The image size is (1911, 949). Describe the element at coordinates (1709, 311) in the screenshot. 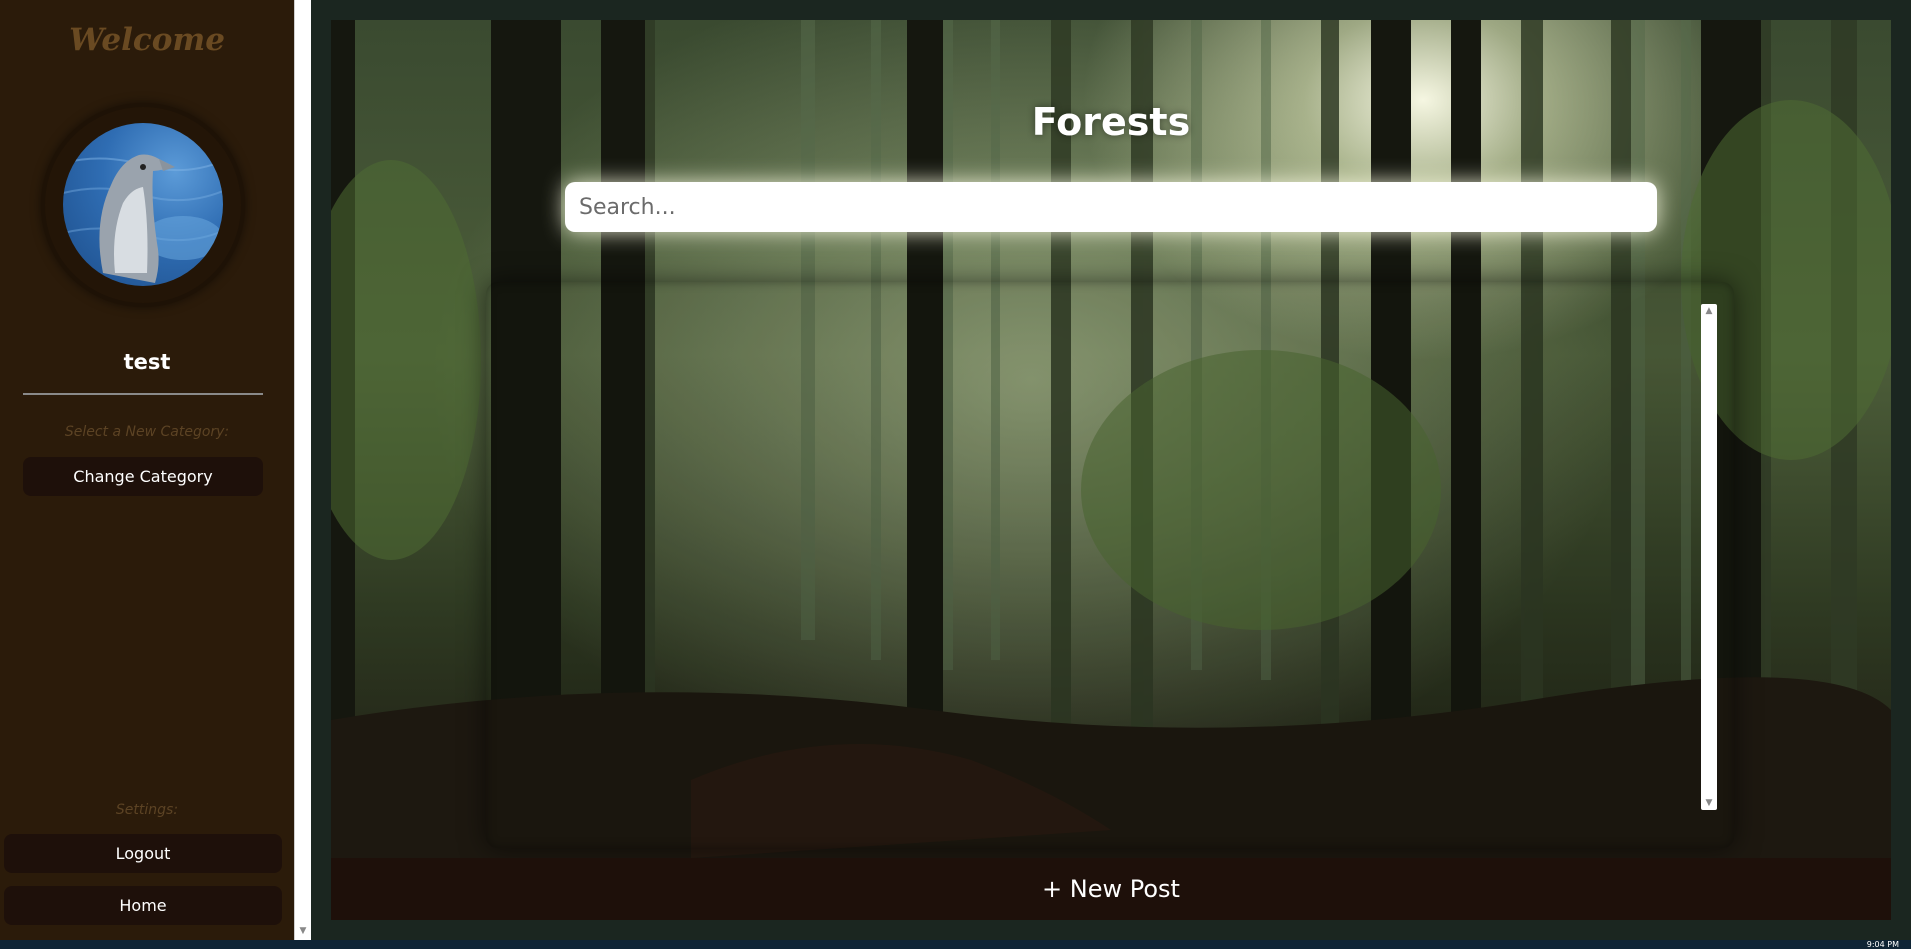

I see `scroll-up-arrow-icon: ▲` at that location.